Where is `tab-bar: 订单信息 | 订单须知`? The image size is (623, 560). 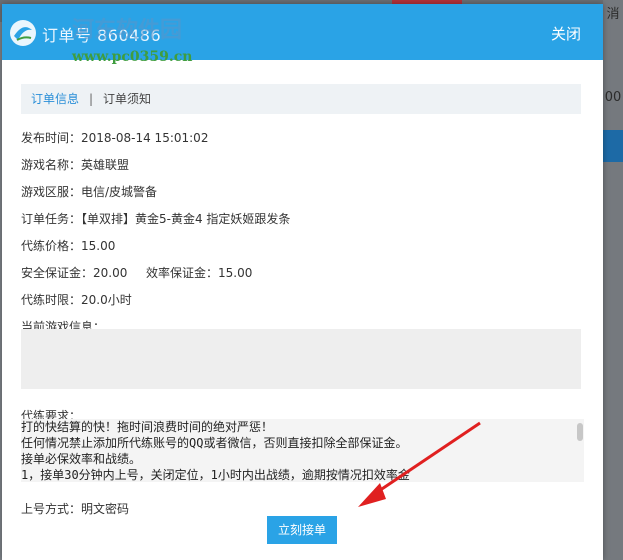 tab-bar: 订单信息 | 订单须知 is located at coordinates (301, 99).